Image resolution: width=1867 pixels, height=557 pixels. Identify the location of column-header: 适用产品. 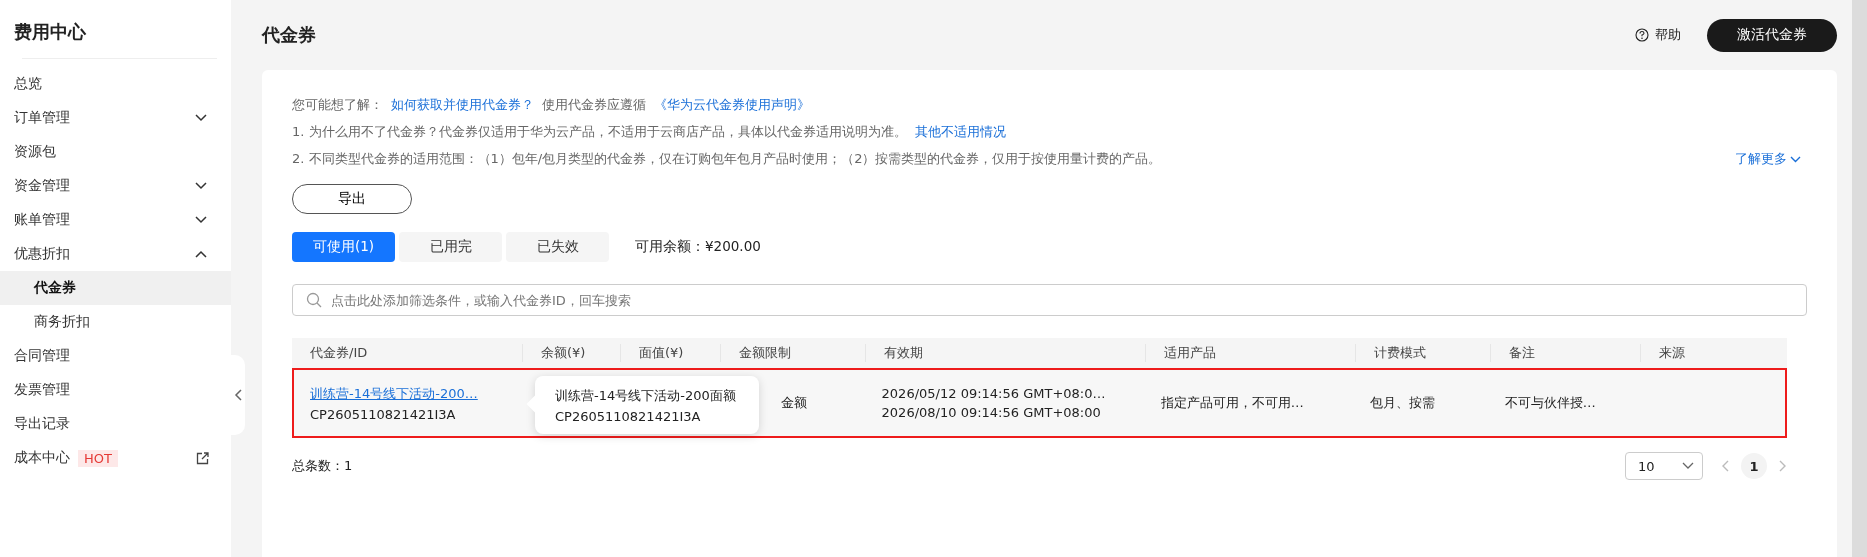
(1250, 353).